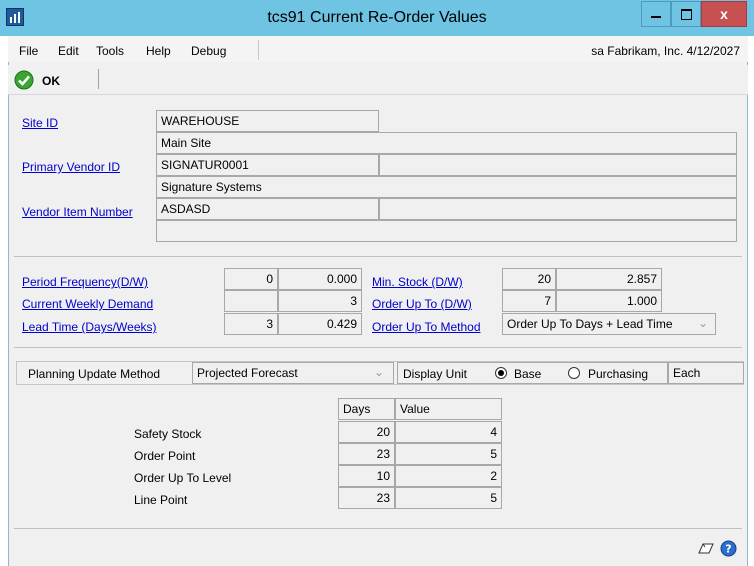 The width and height of the screenshot is (754, 566). I want to click on menu-debug: Debug, so click(208, 51).